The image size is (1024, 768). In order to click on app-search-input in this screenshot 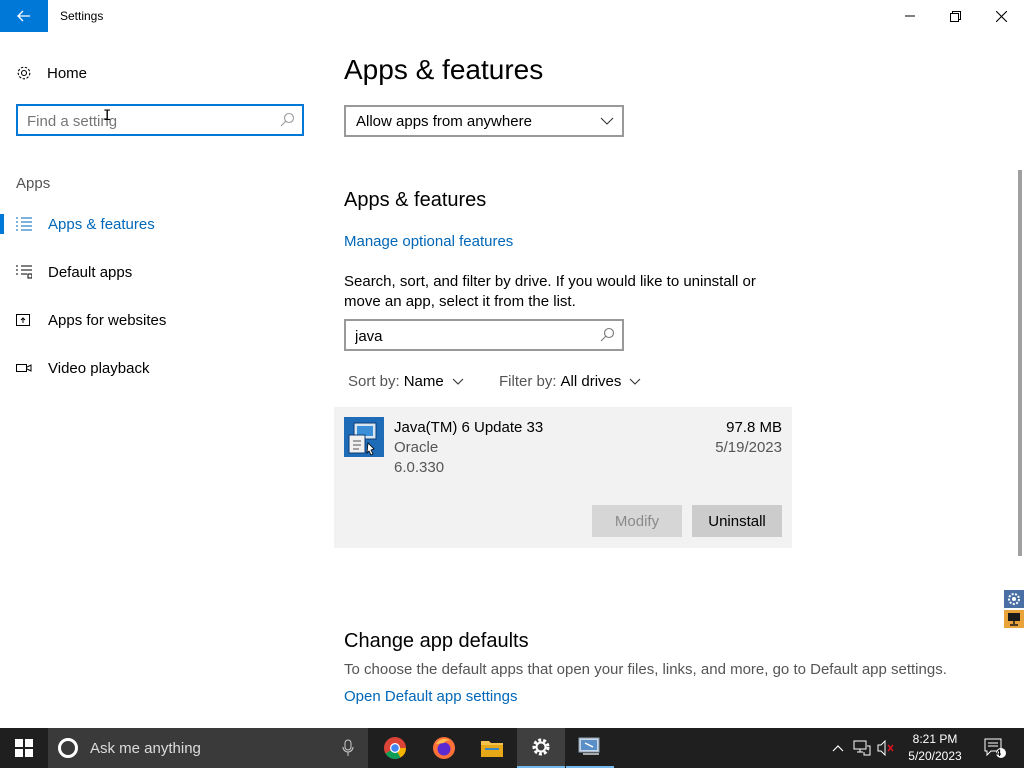, I will do `click(475, 336)`.